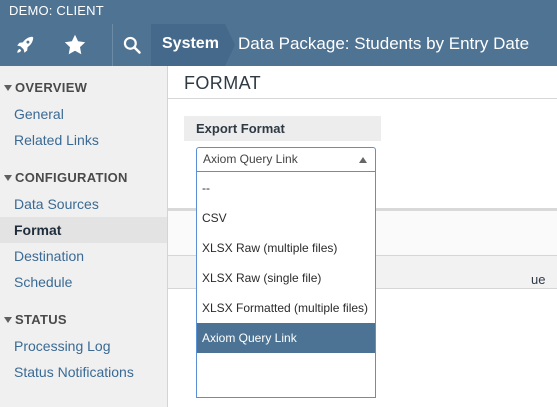 The height and width of the screenshot is (407, 557). I want to click on sidebar-item-related-links: Related Links, so click(83, 140).